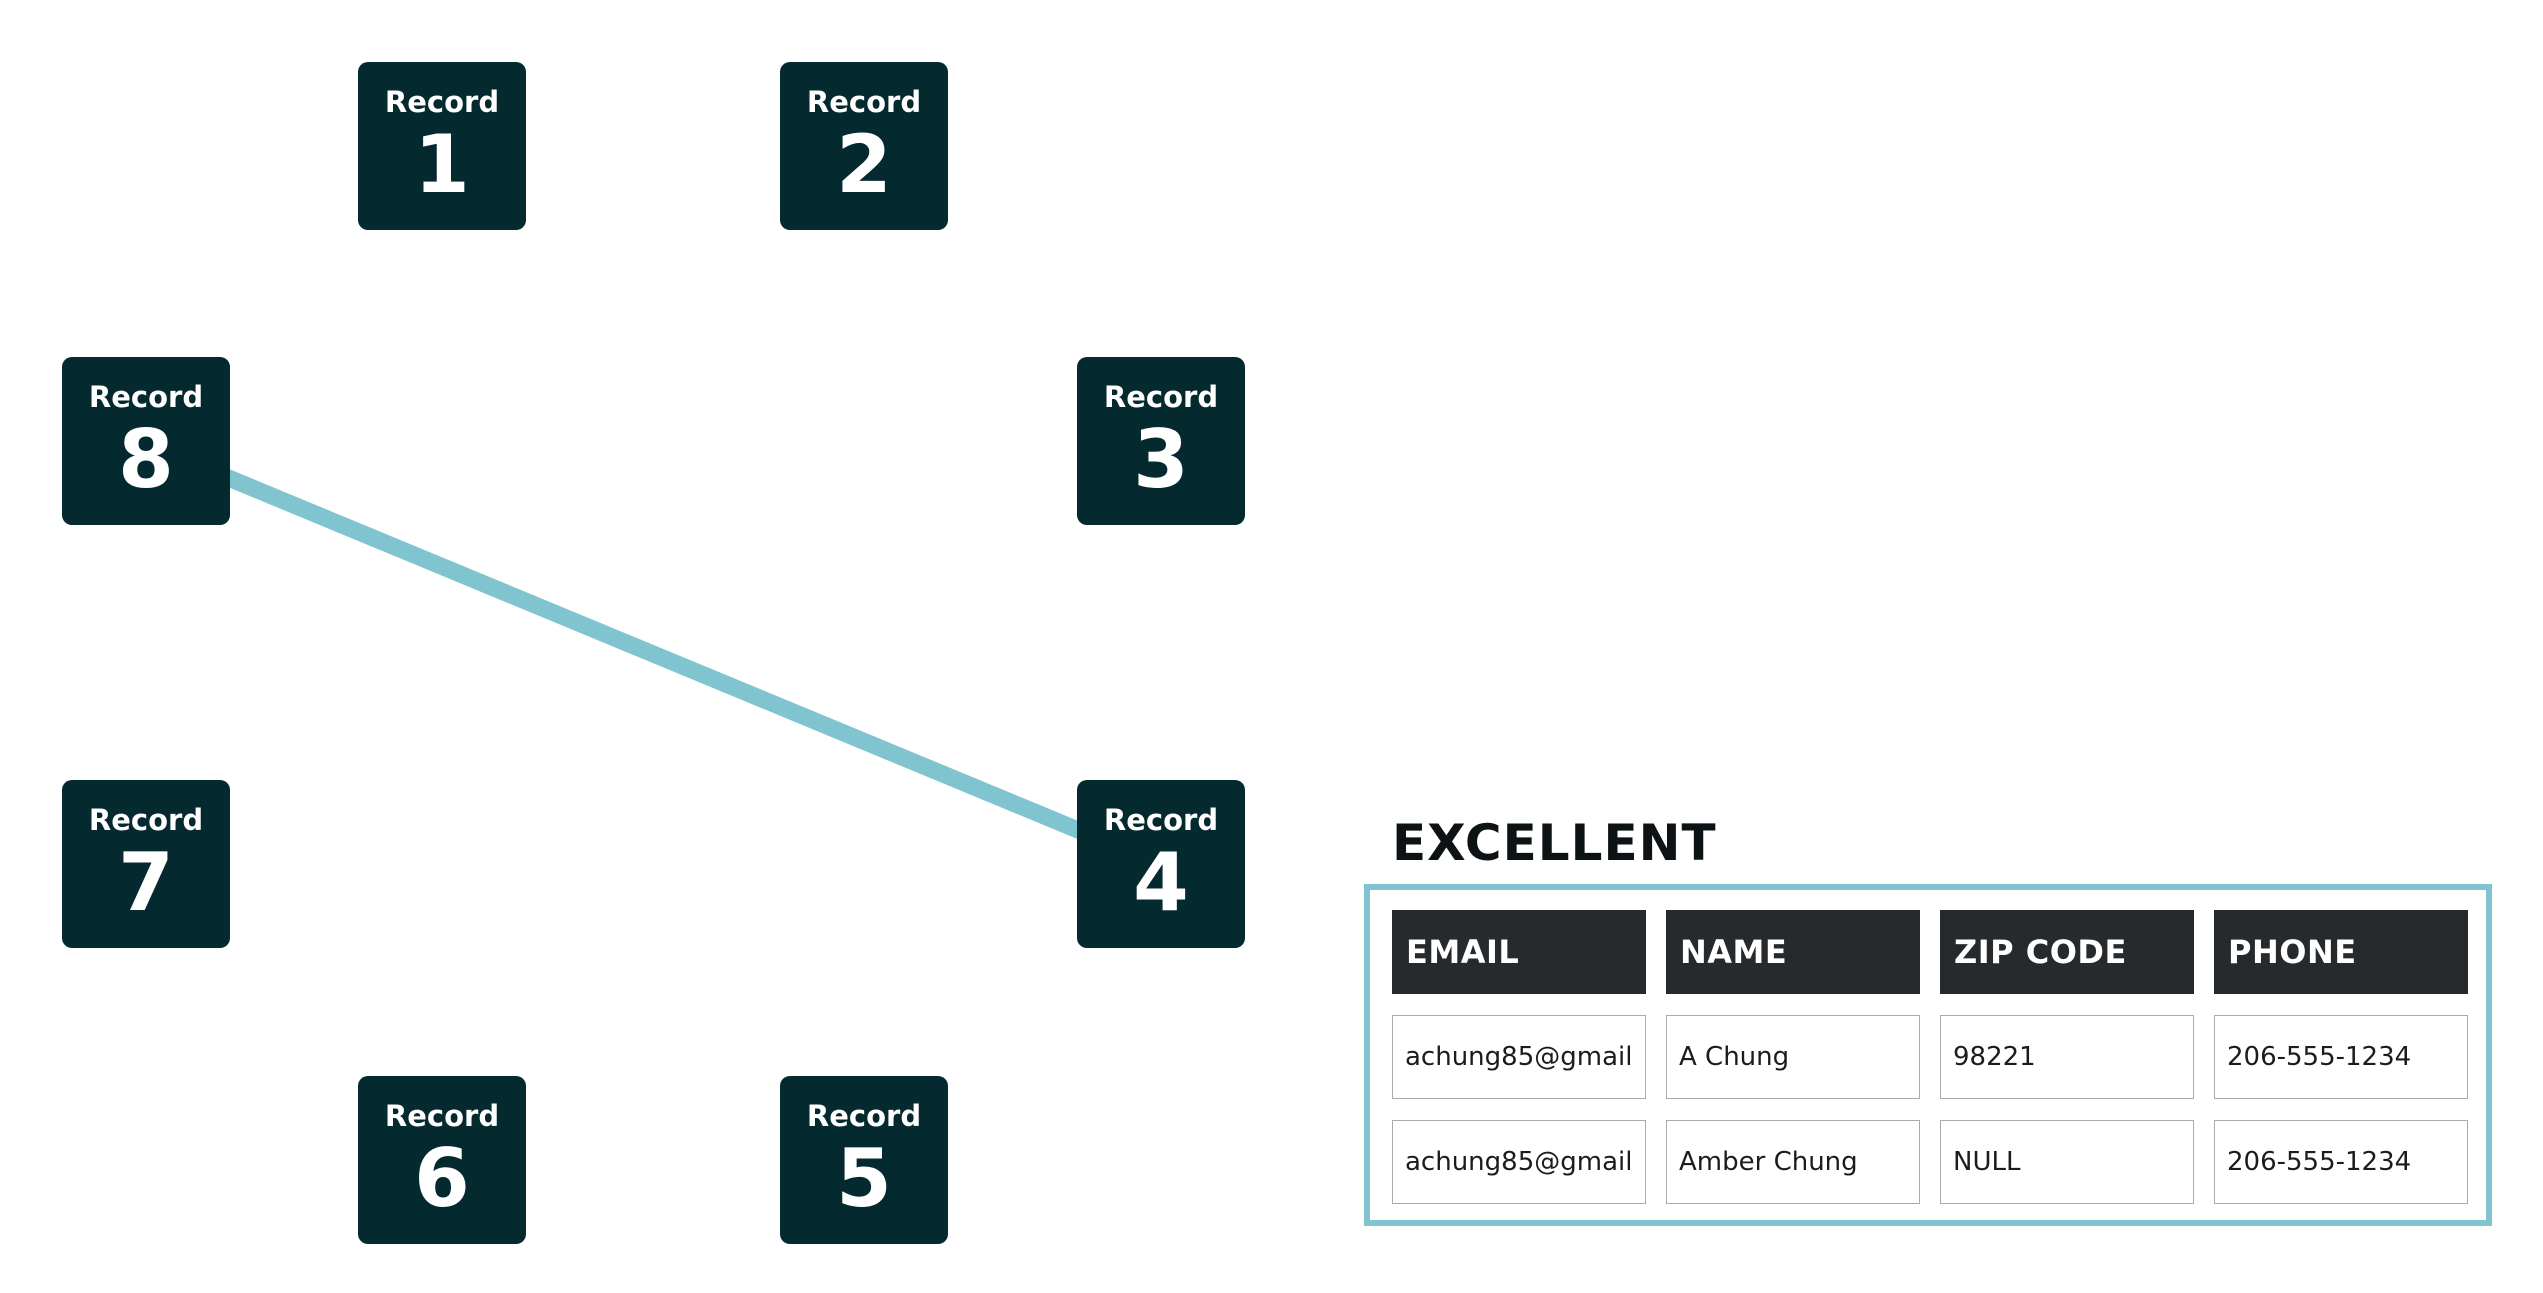  I want to click on record-node-5: Record 5, so click(864, 1160).